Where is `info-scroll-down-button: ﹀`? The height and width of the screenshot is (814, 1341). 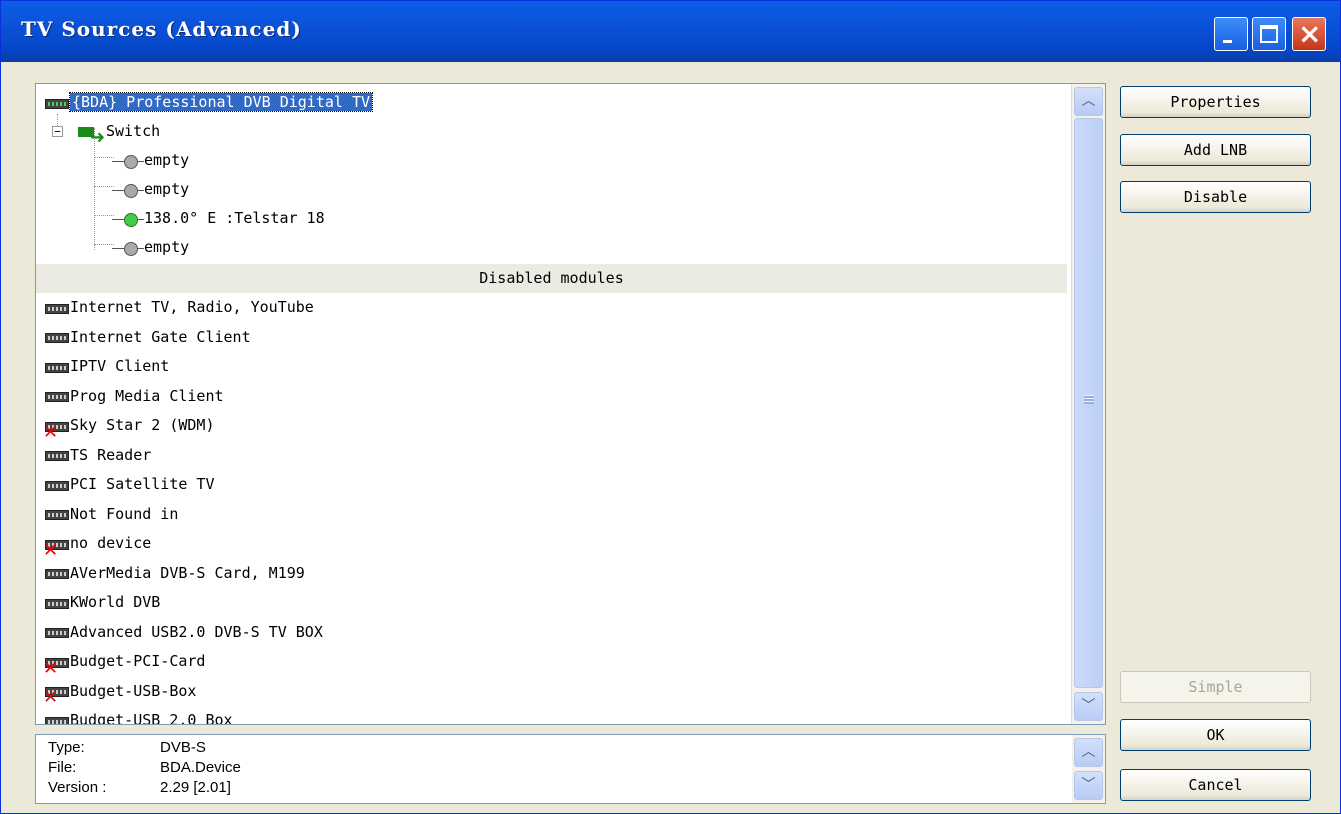
info-scroll-down-button: ﹀ is located at coordinates (1088, 785).